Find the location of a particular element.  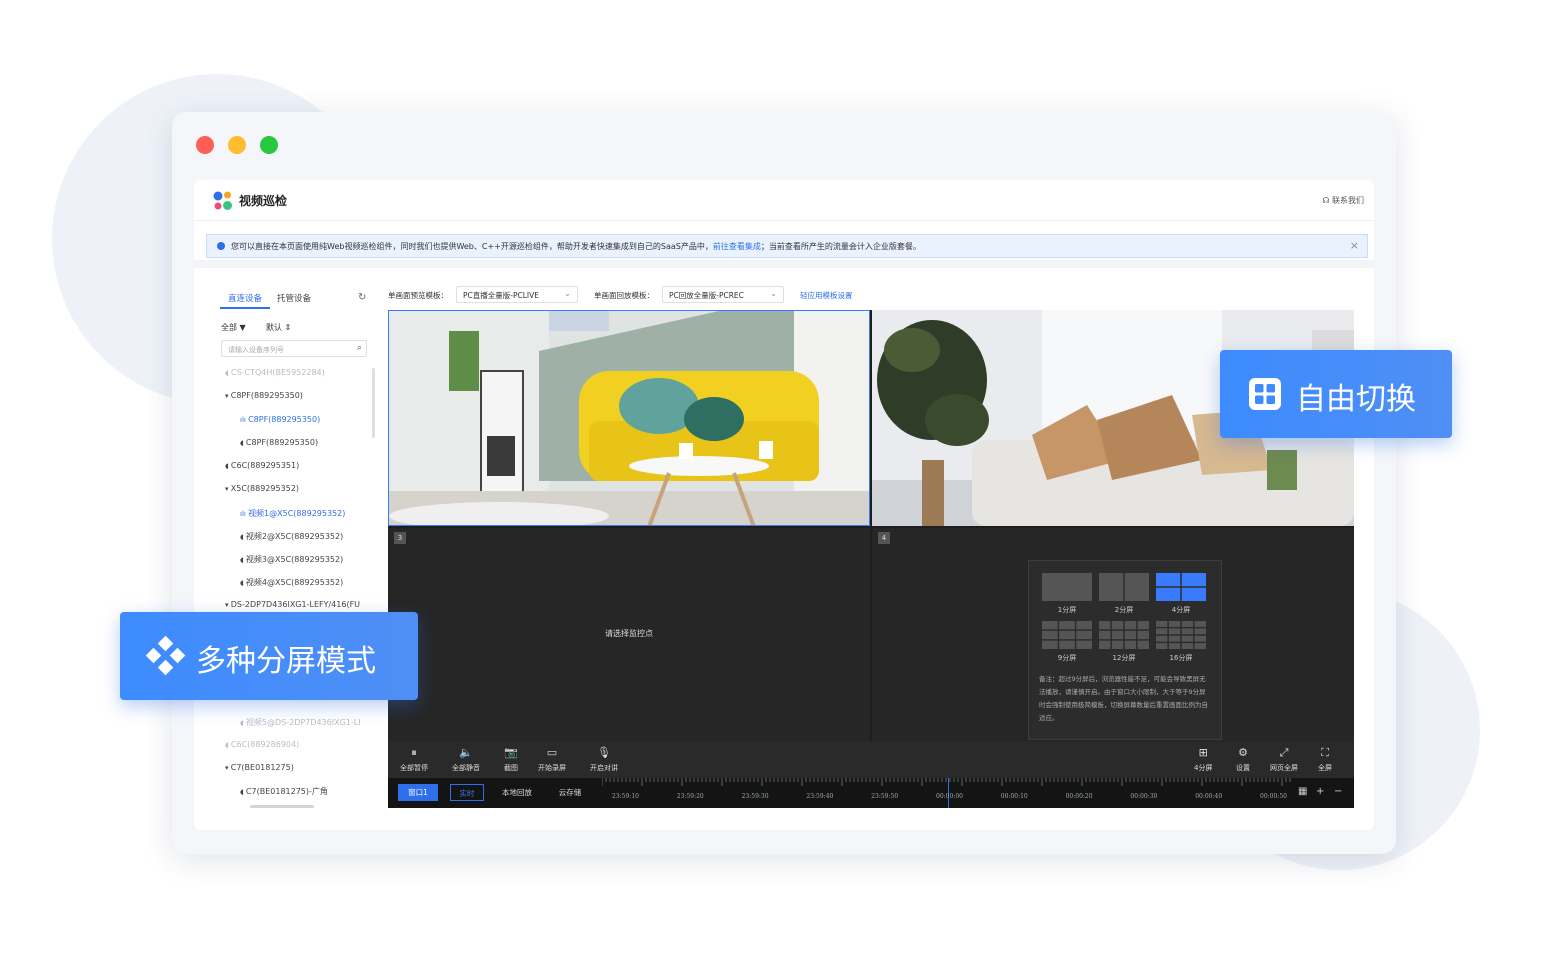

split-screen-button: ⊞ 4分屏 is located at coordinates (1203, 759).